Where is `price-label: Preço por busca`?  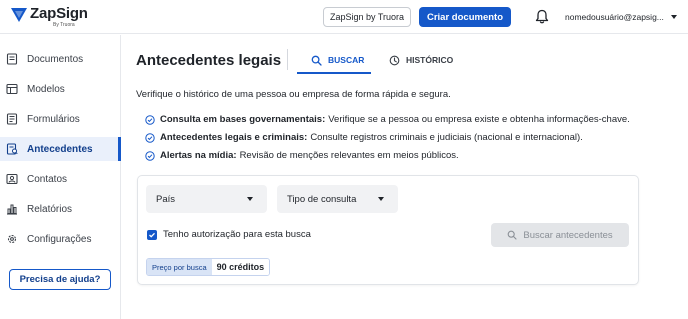
price-label: Preço por busca is located at coordinates (179, 267).